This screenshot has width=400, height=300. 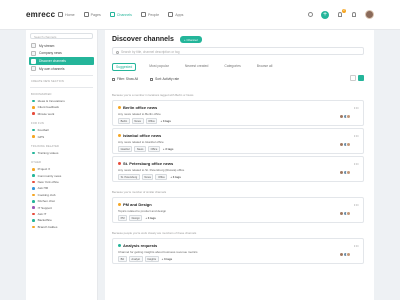 What do you see at coordinates (265, 67) in the screenshot?
I see `tab-browse-all: Browse all` at bounding box center [265, 67].